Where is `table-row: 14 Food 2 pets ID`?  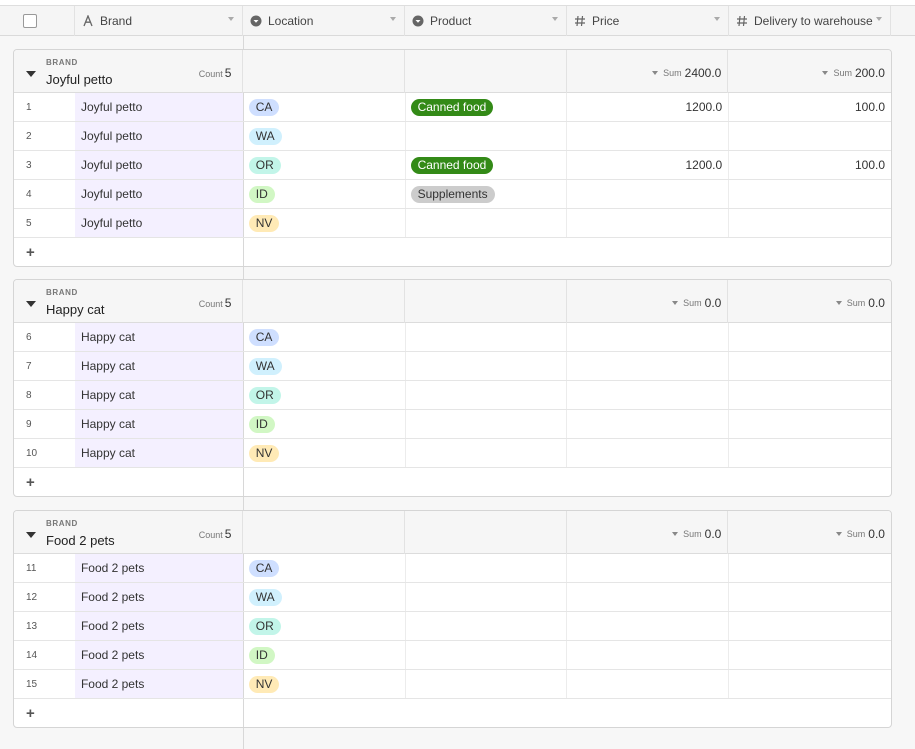
table-row: 14 Food 2 pets ID is located at coordinates (452, 655).